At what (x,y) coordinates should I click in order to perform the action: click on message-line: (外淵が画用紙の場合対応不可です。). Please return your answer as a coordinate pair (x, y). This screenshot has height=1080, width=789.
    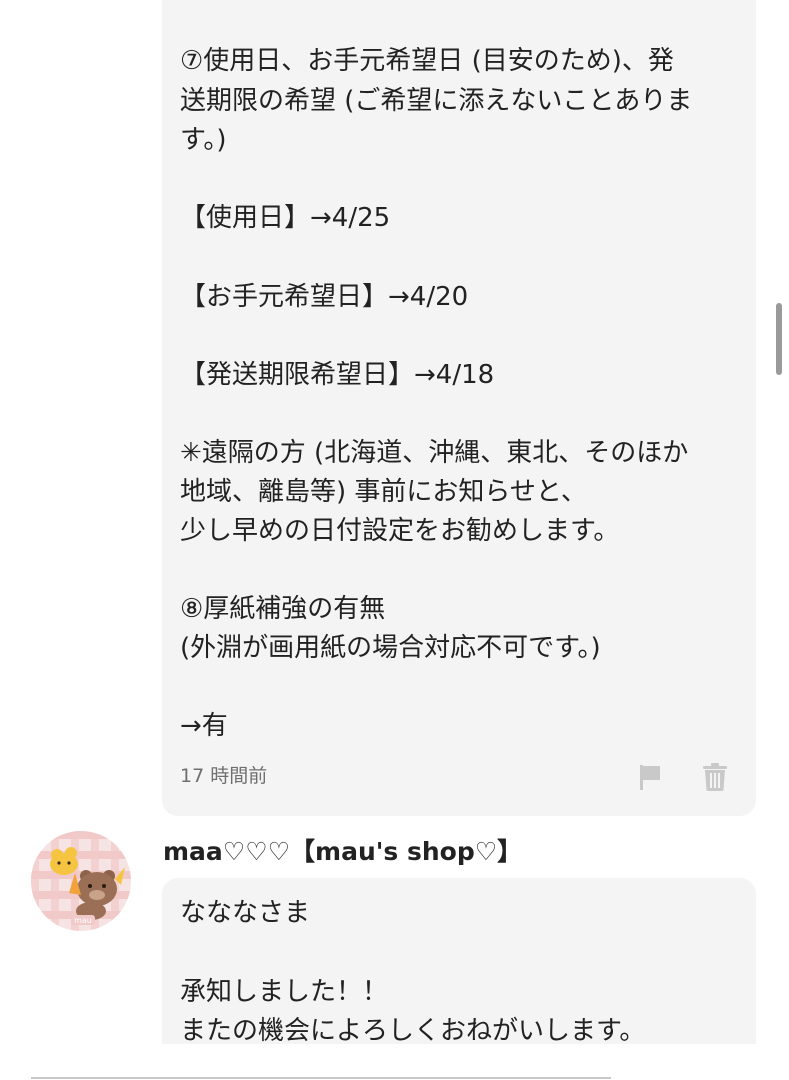
    Looking at the image, I should click on (390, 648).